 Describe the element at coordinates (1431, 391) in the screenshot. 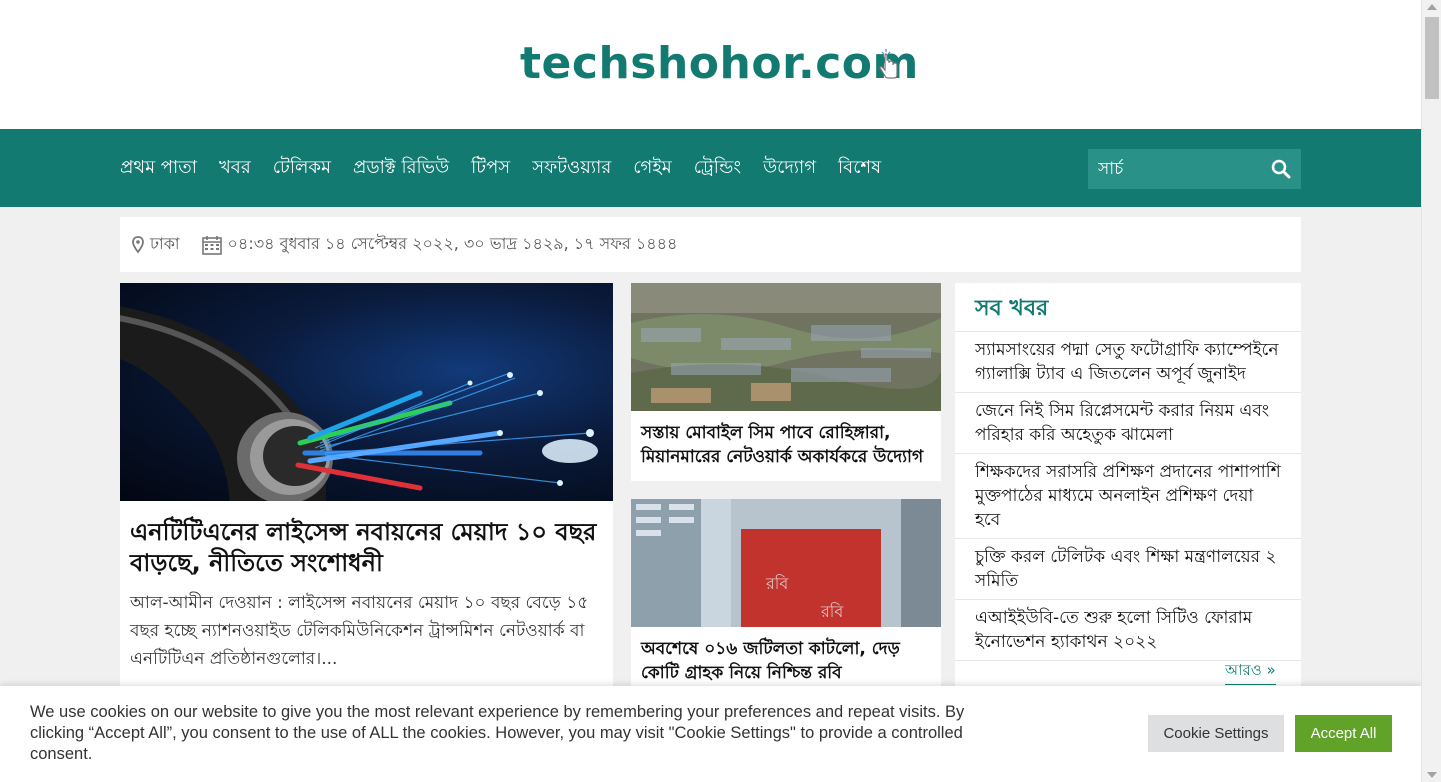

I see `page-scrollbar` at that location.